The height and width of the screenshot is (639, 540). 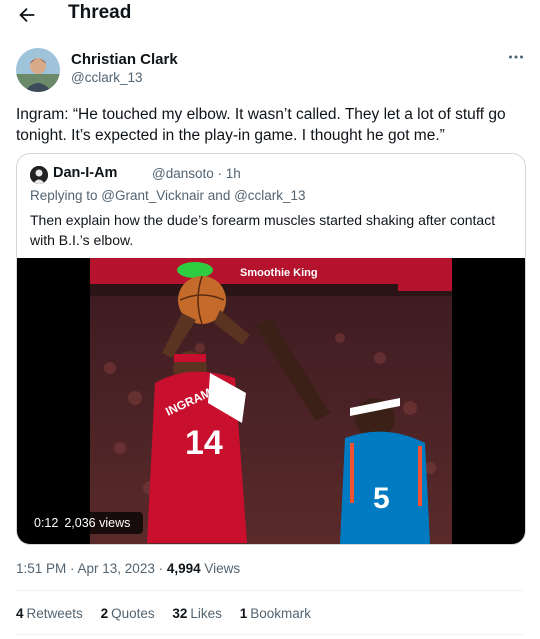 I want to click on jersey-number: 14, so click(x=204, y=443).